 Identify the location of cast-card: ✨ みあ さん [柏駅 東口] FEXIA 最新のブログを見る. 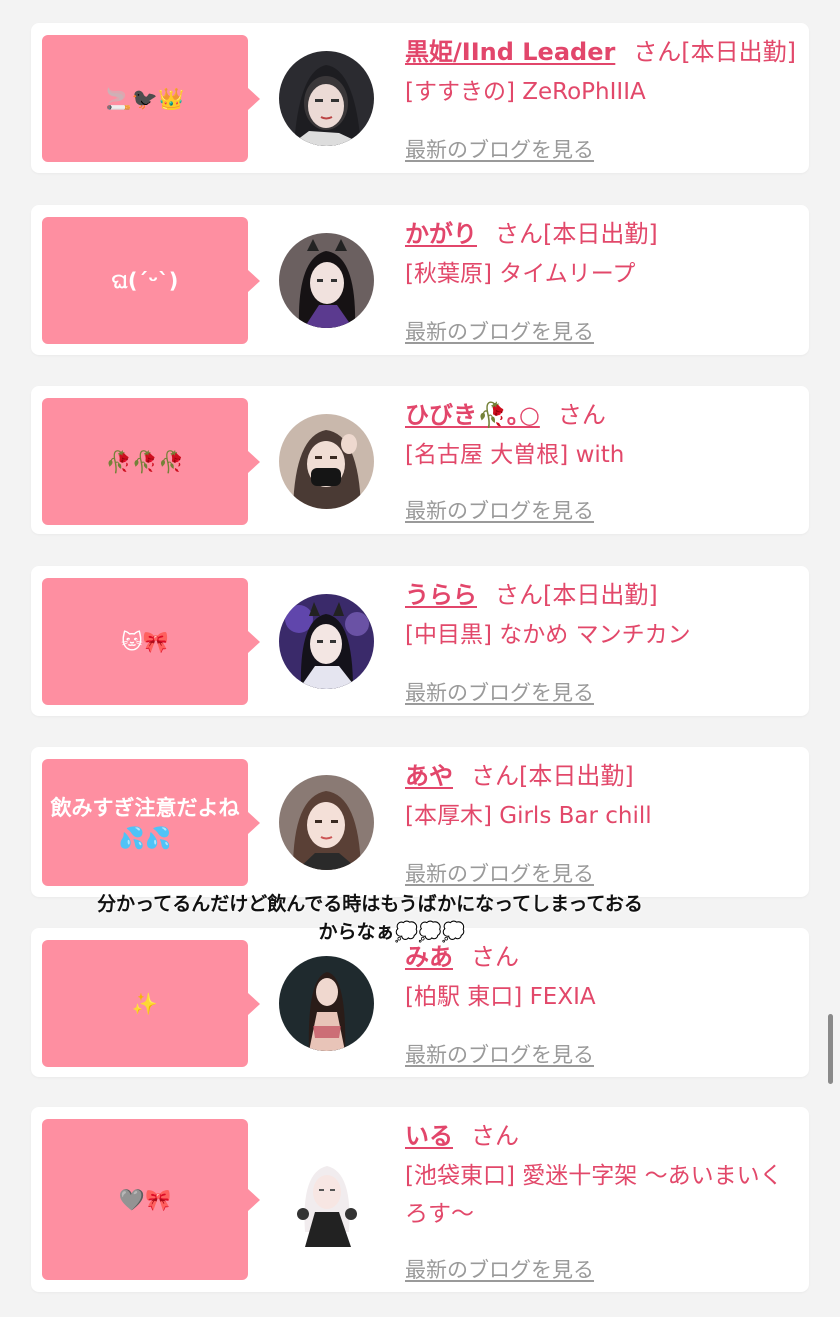
(420, 1002).